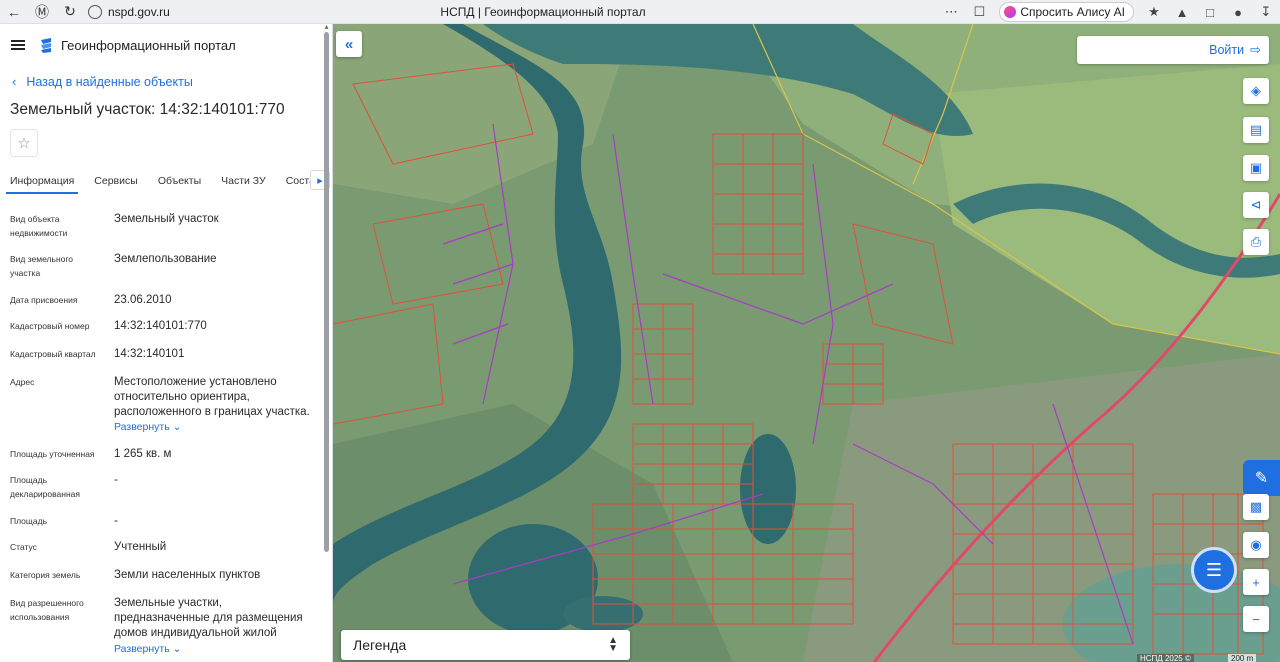  I want to click on expand-address-link: Развернуть ⌄, so click(147, 427).